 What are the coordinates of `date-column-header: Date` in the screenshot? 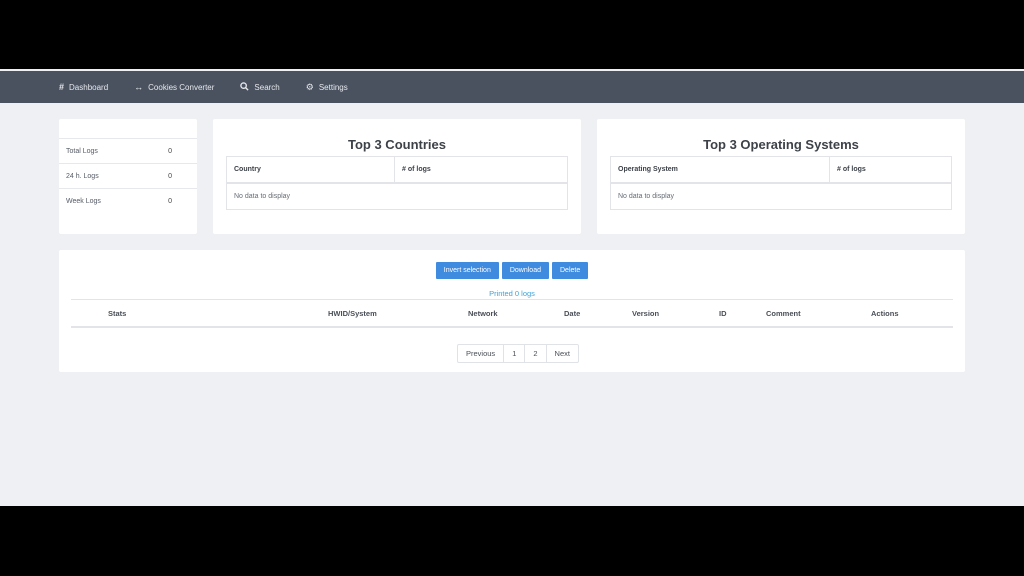 It's located at (572, 313).